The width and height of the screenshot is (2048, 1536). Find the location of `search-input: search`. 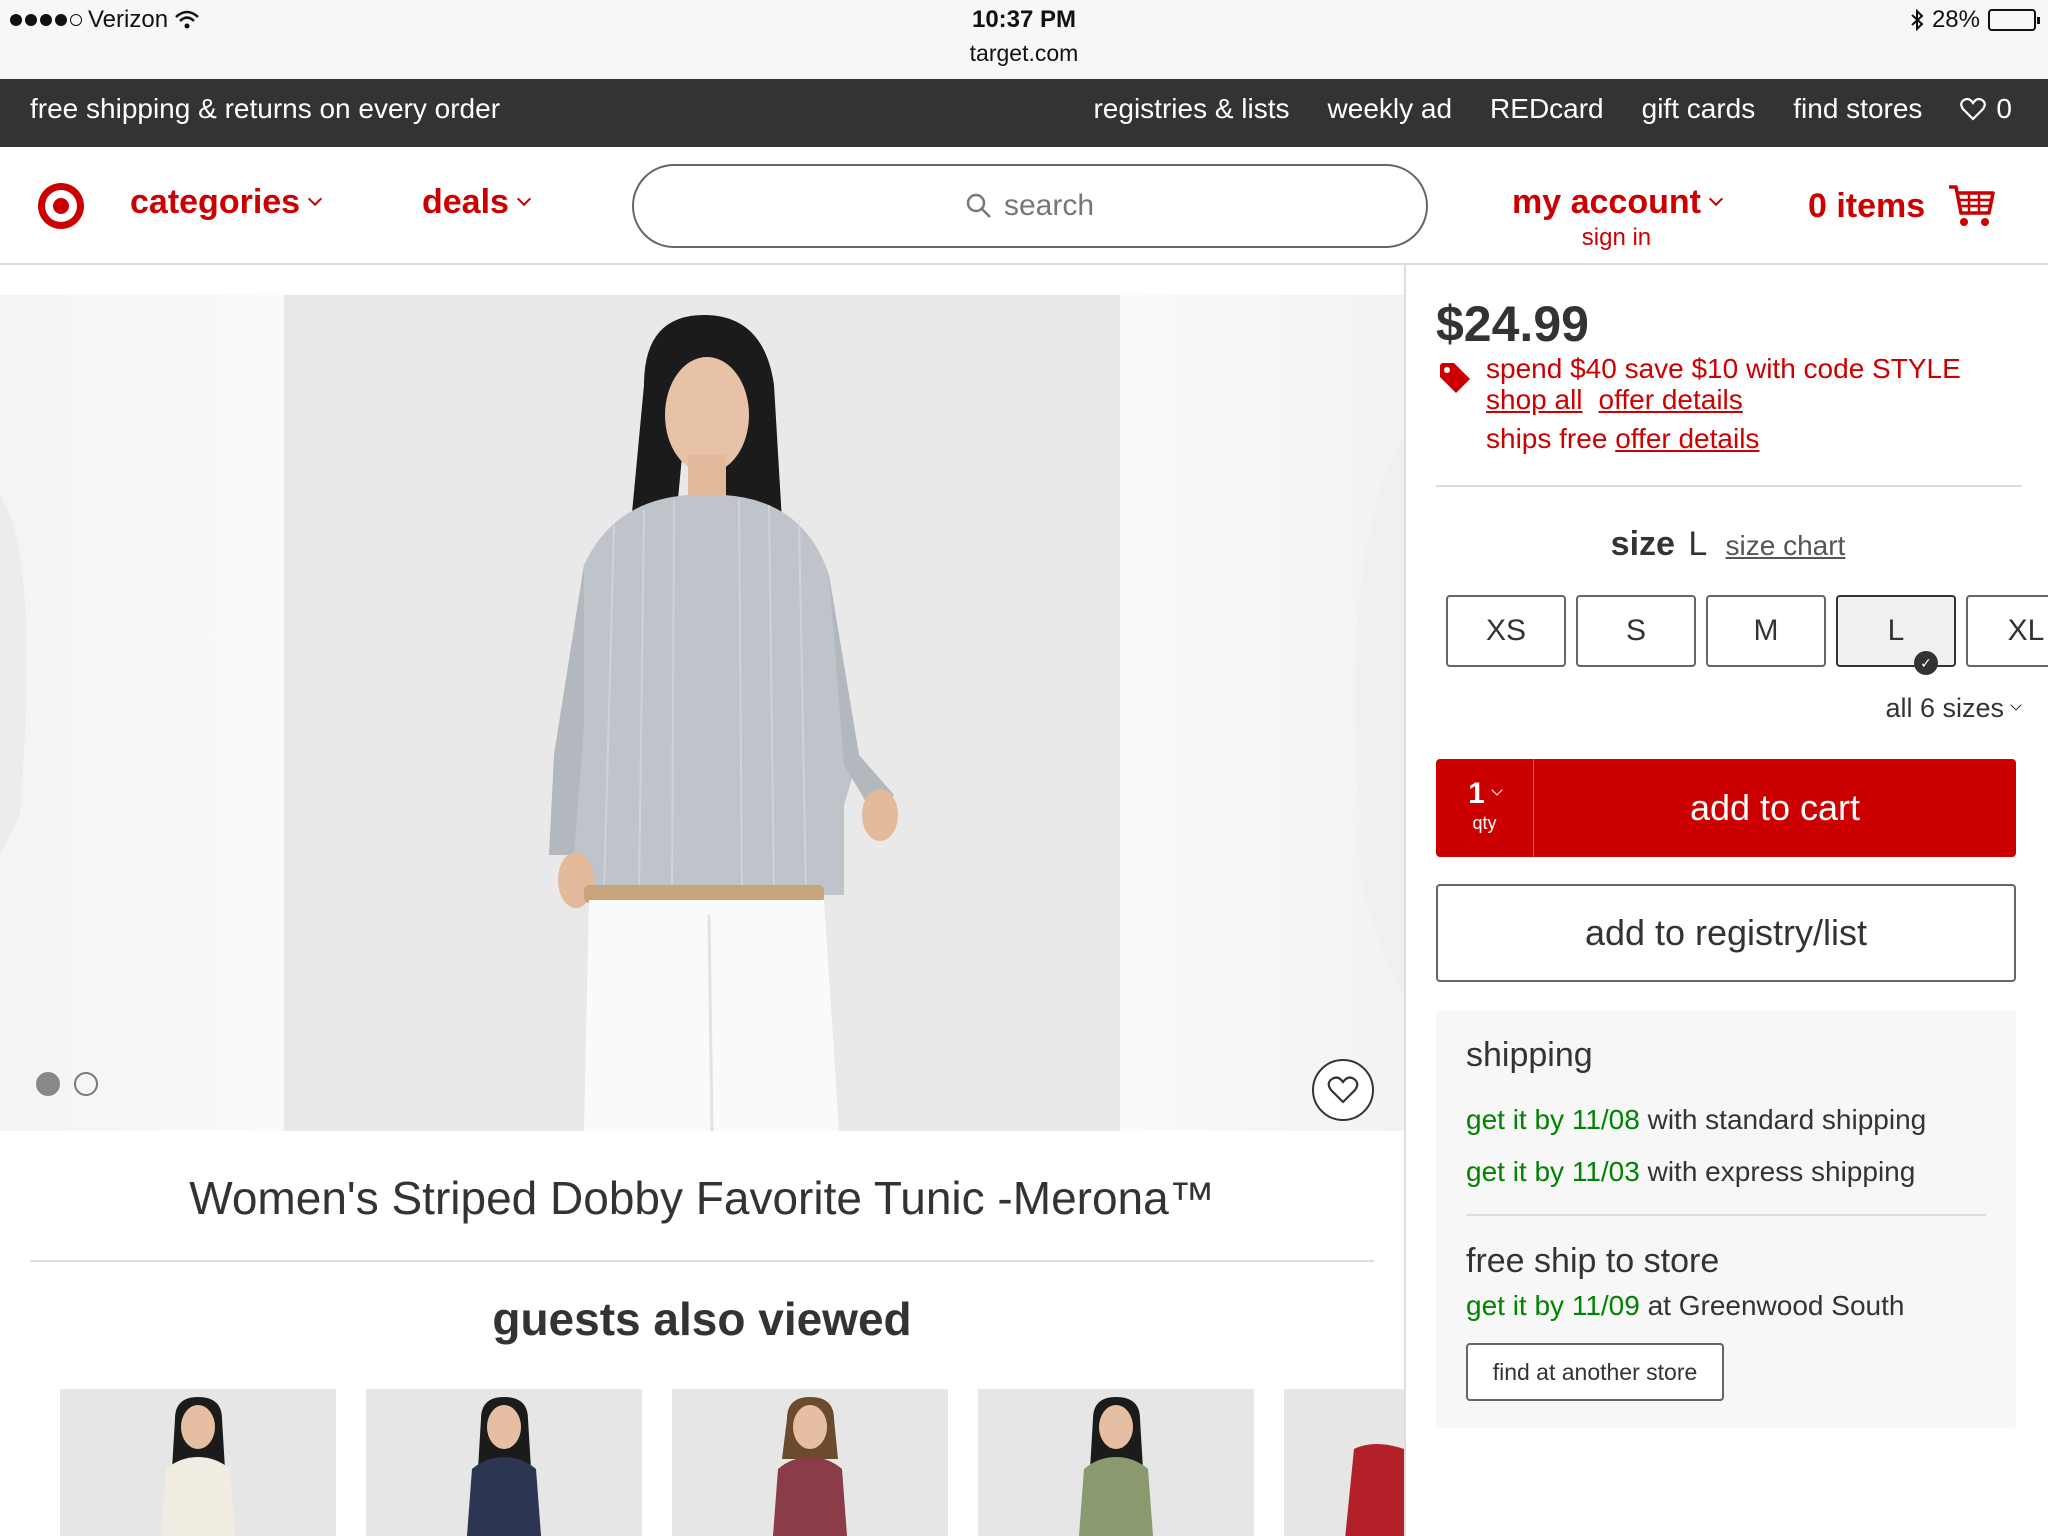

search-input: search is located at coordinates (1030, 206).